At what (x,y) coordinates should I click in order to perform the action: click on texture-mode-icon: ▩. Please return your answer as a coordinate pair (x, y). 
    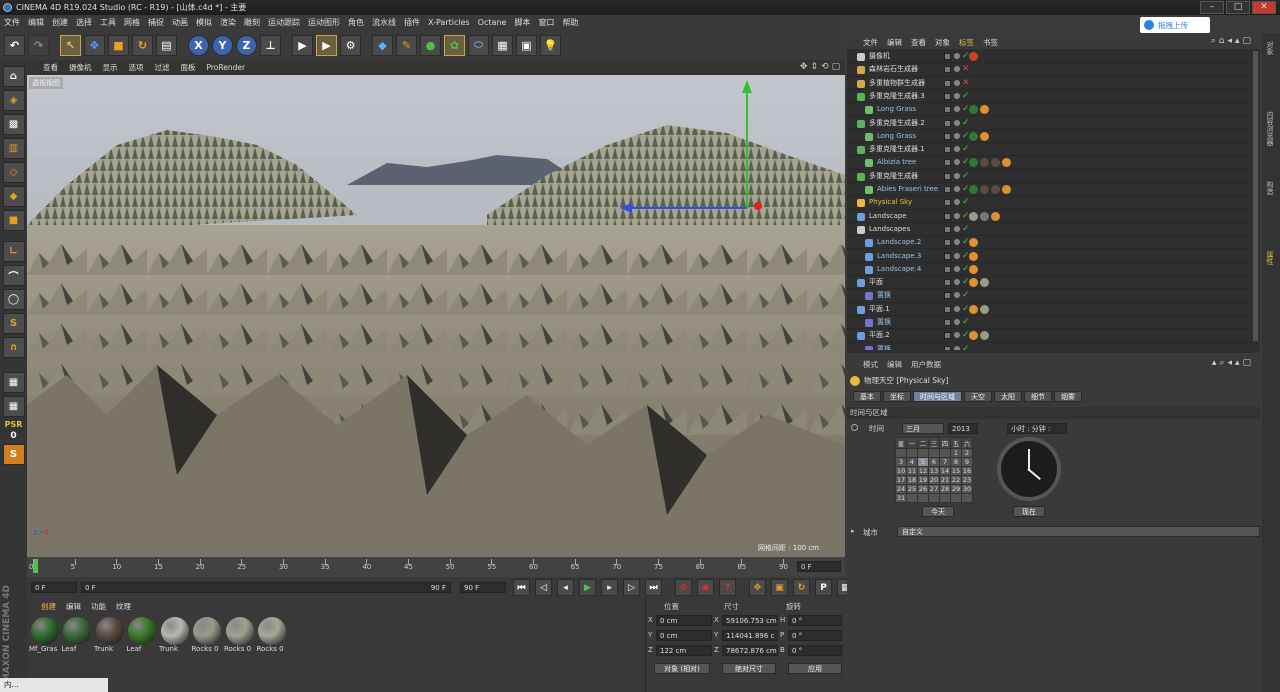
    Looking at the image, I should click on (13, 124).